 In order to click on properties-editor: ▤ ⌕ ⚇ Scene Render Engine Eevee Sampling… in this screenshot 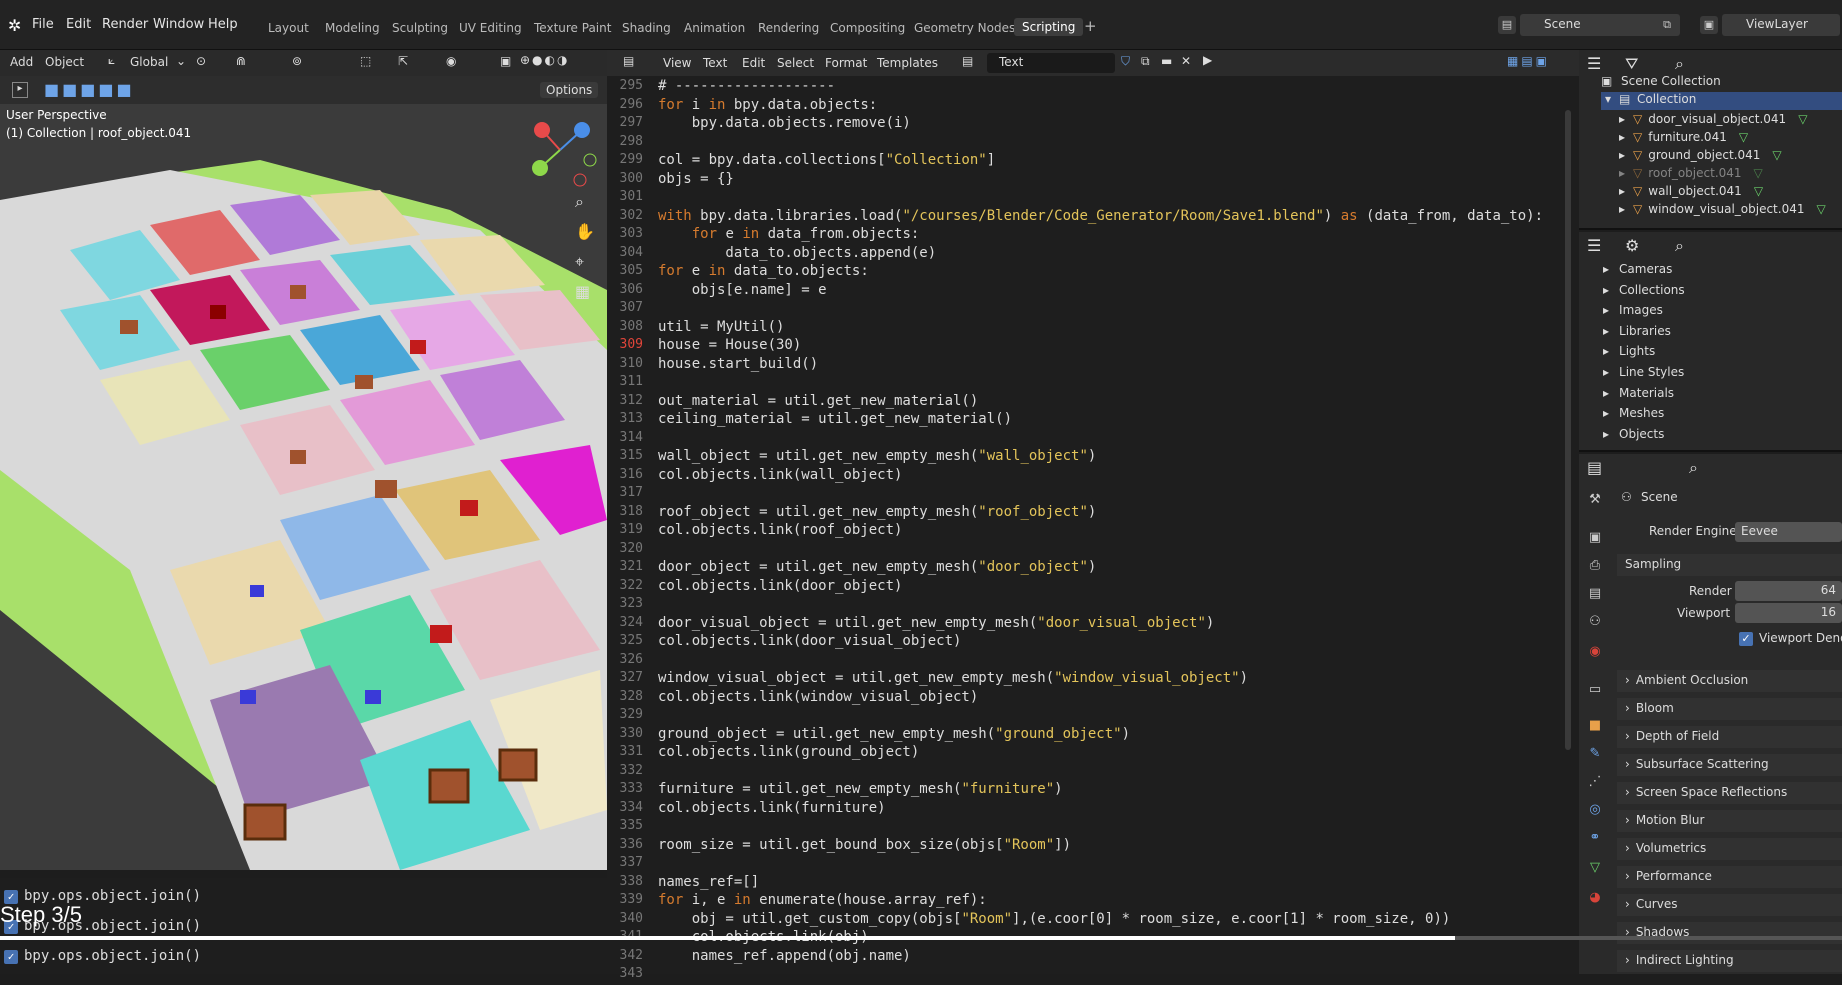, I will do `click(1710, 714)`.